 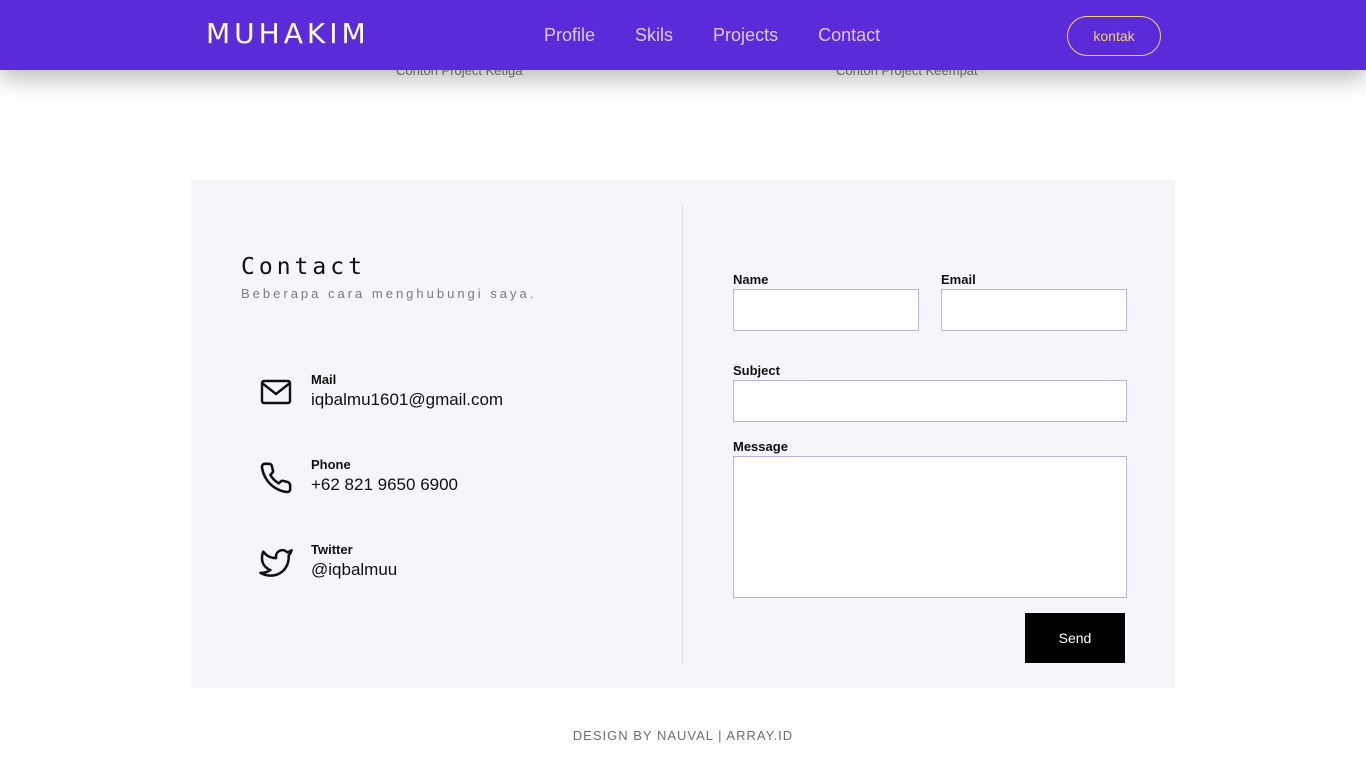 I want to click on subject-label: Subject, so click(x=756, y=370).